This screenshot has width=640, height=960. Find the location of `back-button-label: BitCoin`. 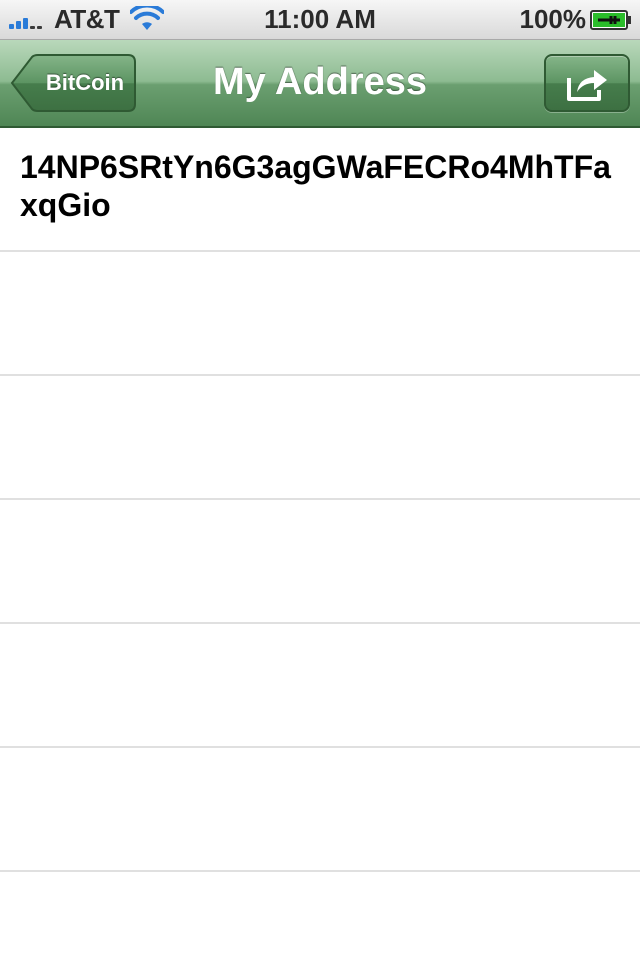

back-button-label: BitCoin is located at coordinates (85, 82).